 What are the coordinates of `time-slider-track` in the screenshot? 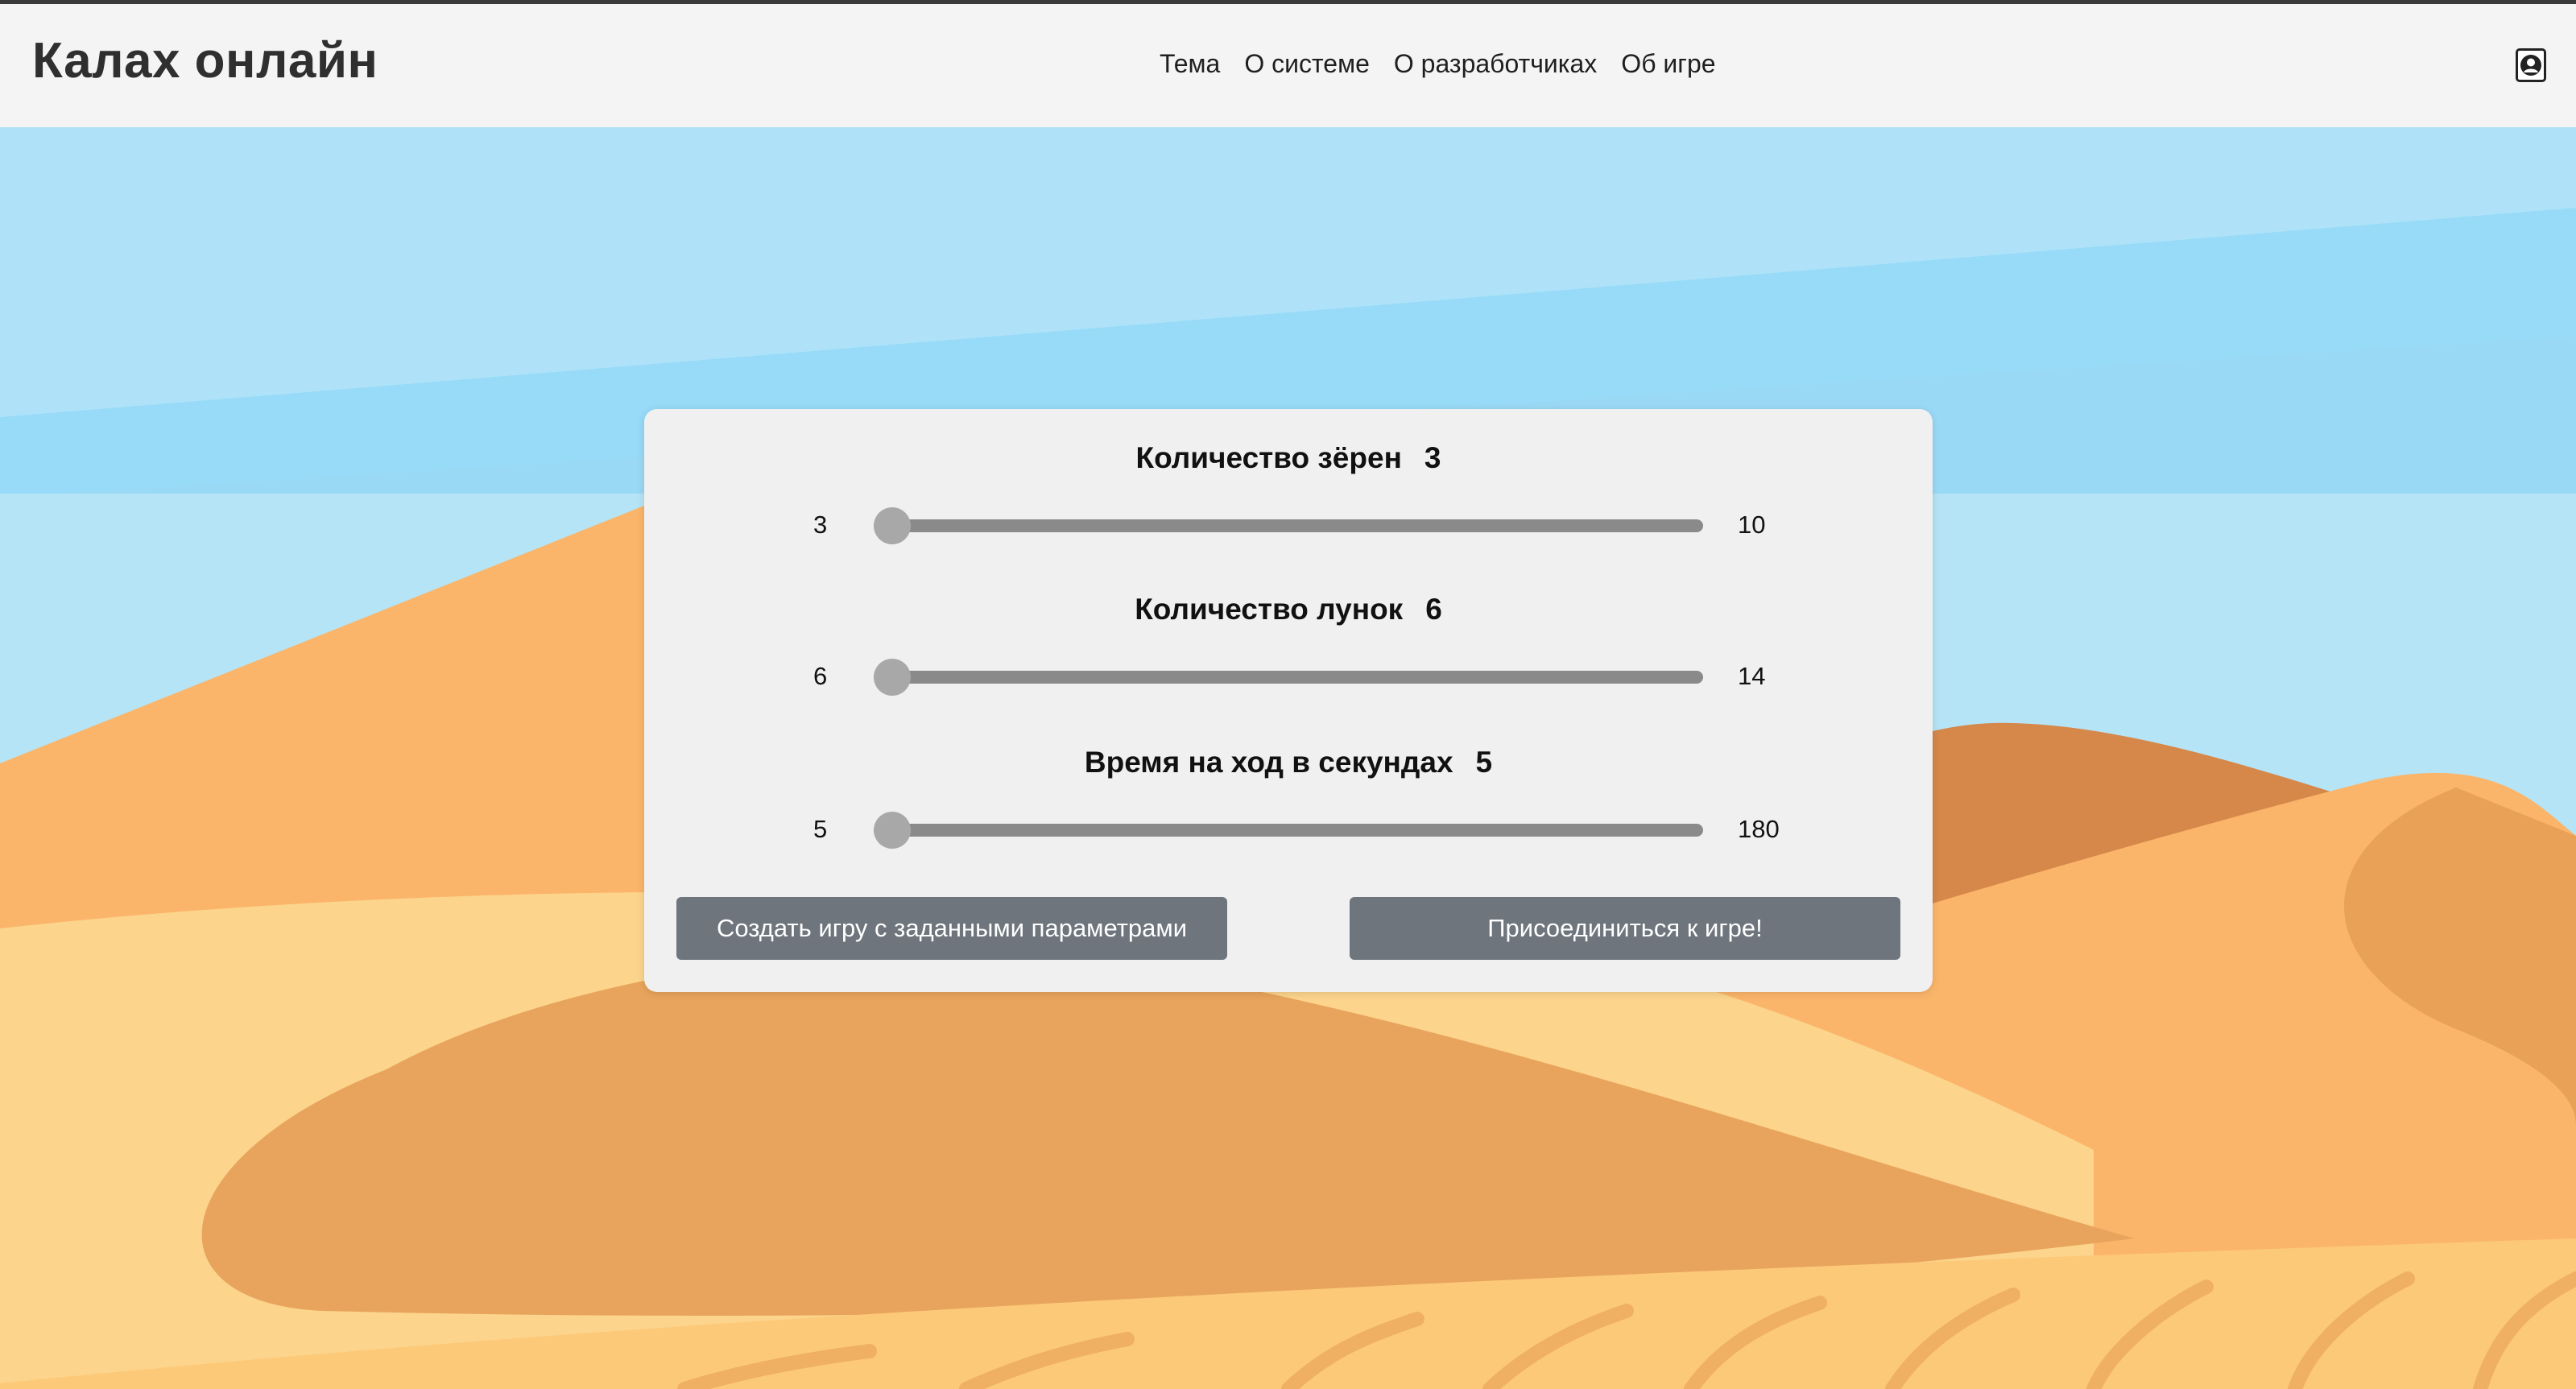 It's located at (1288, 830).